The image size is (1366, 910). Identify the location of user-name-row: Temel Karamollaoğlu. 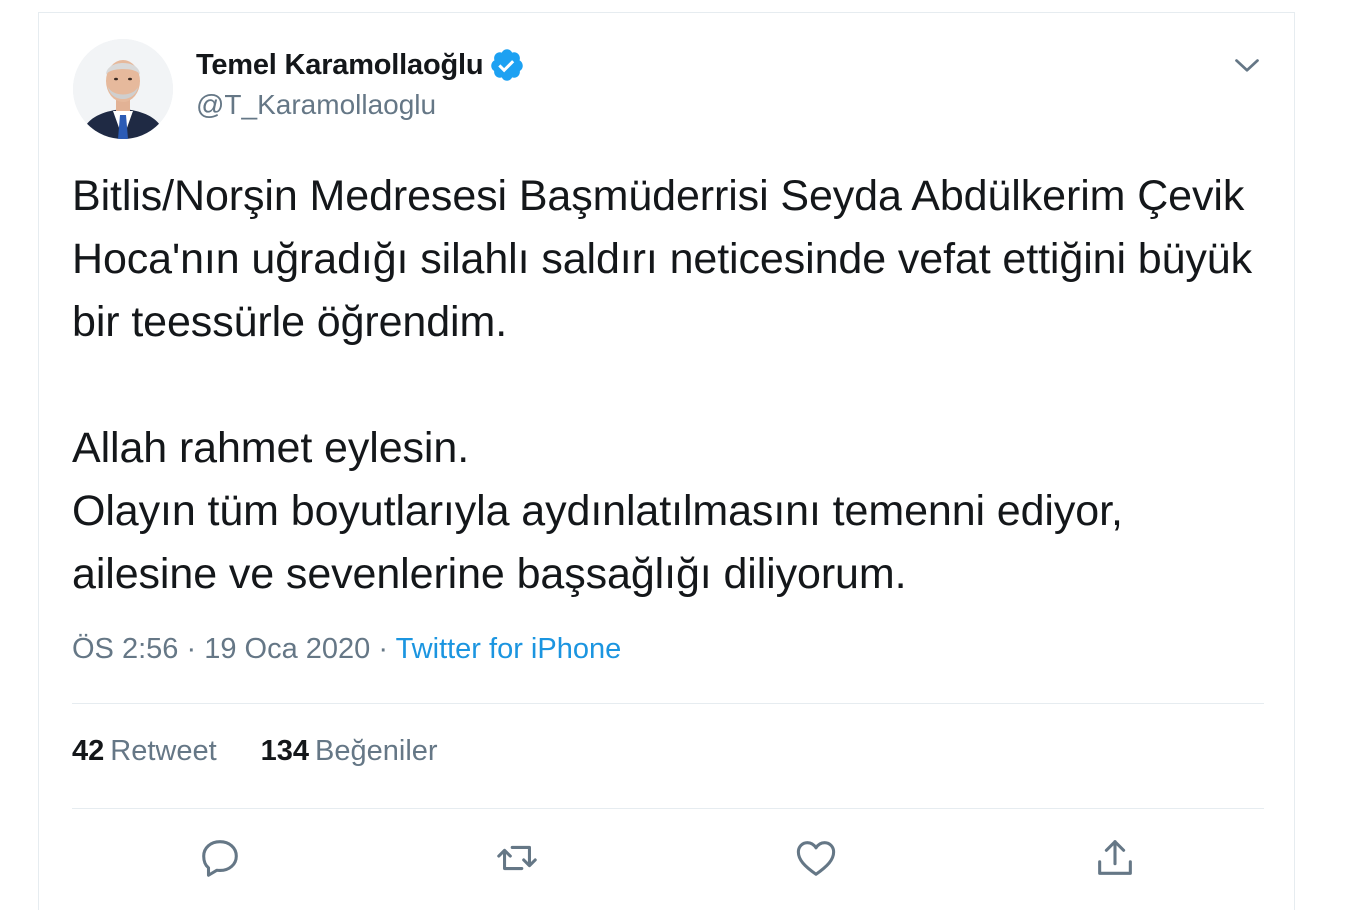
(360, 65).